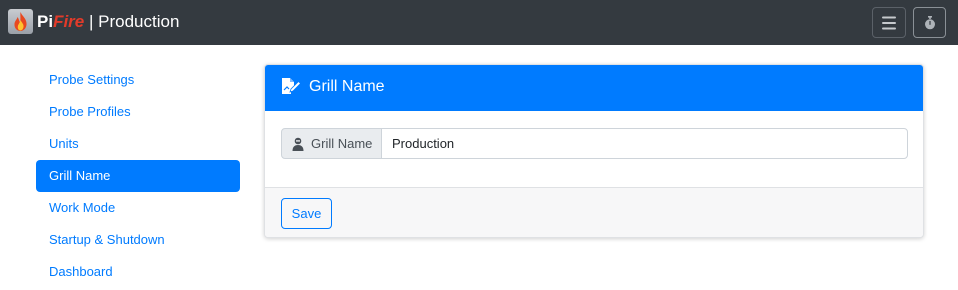 This screenshot has width=958, height=290. I want to click on save-button: Save, so click(306, 213).